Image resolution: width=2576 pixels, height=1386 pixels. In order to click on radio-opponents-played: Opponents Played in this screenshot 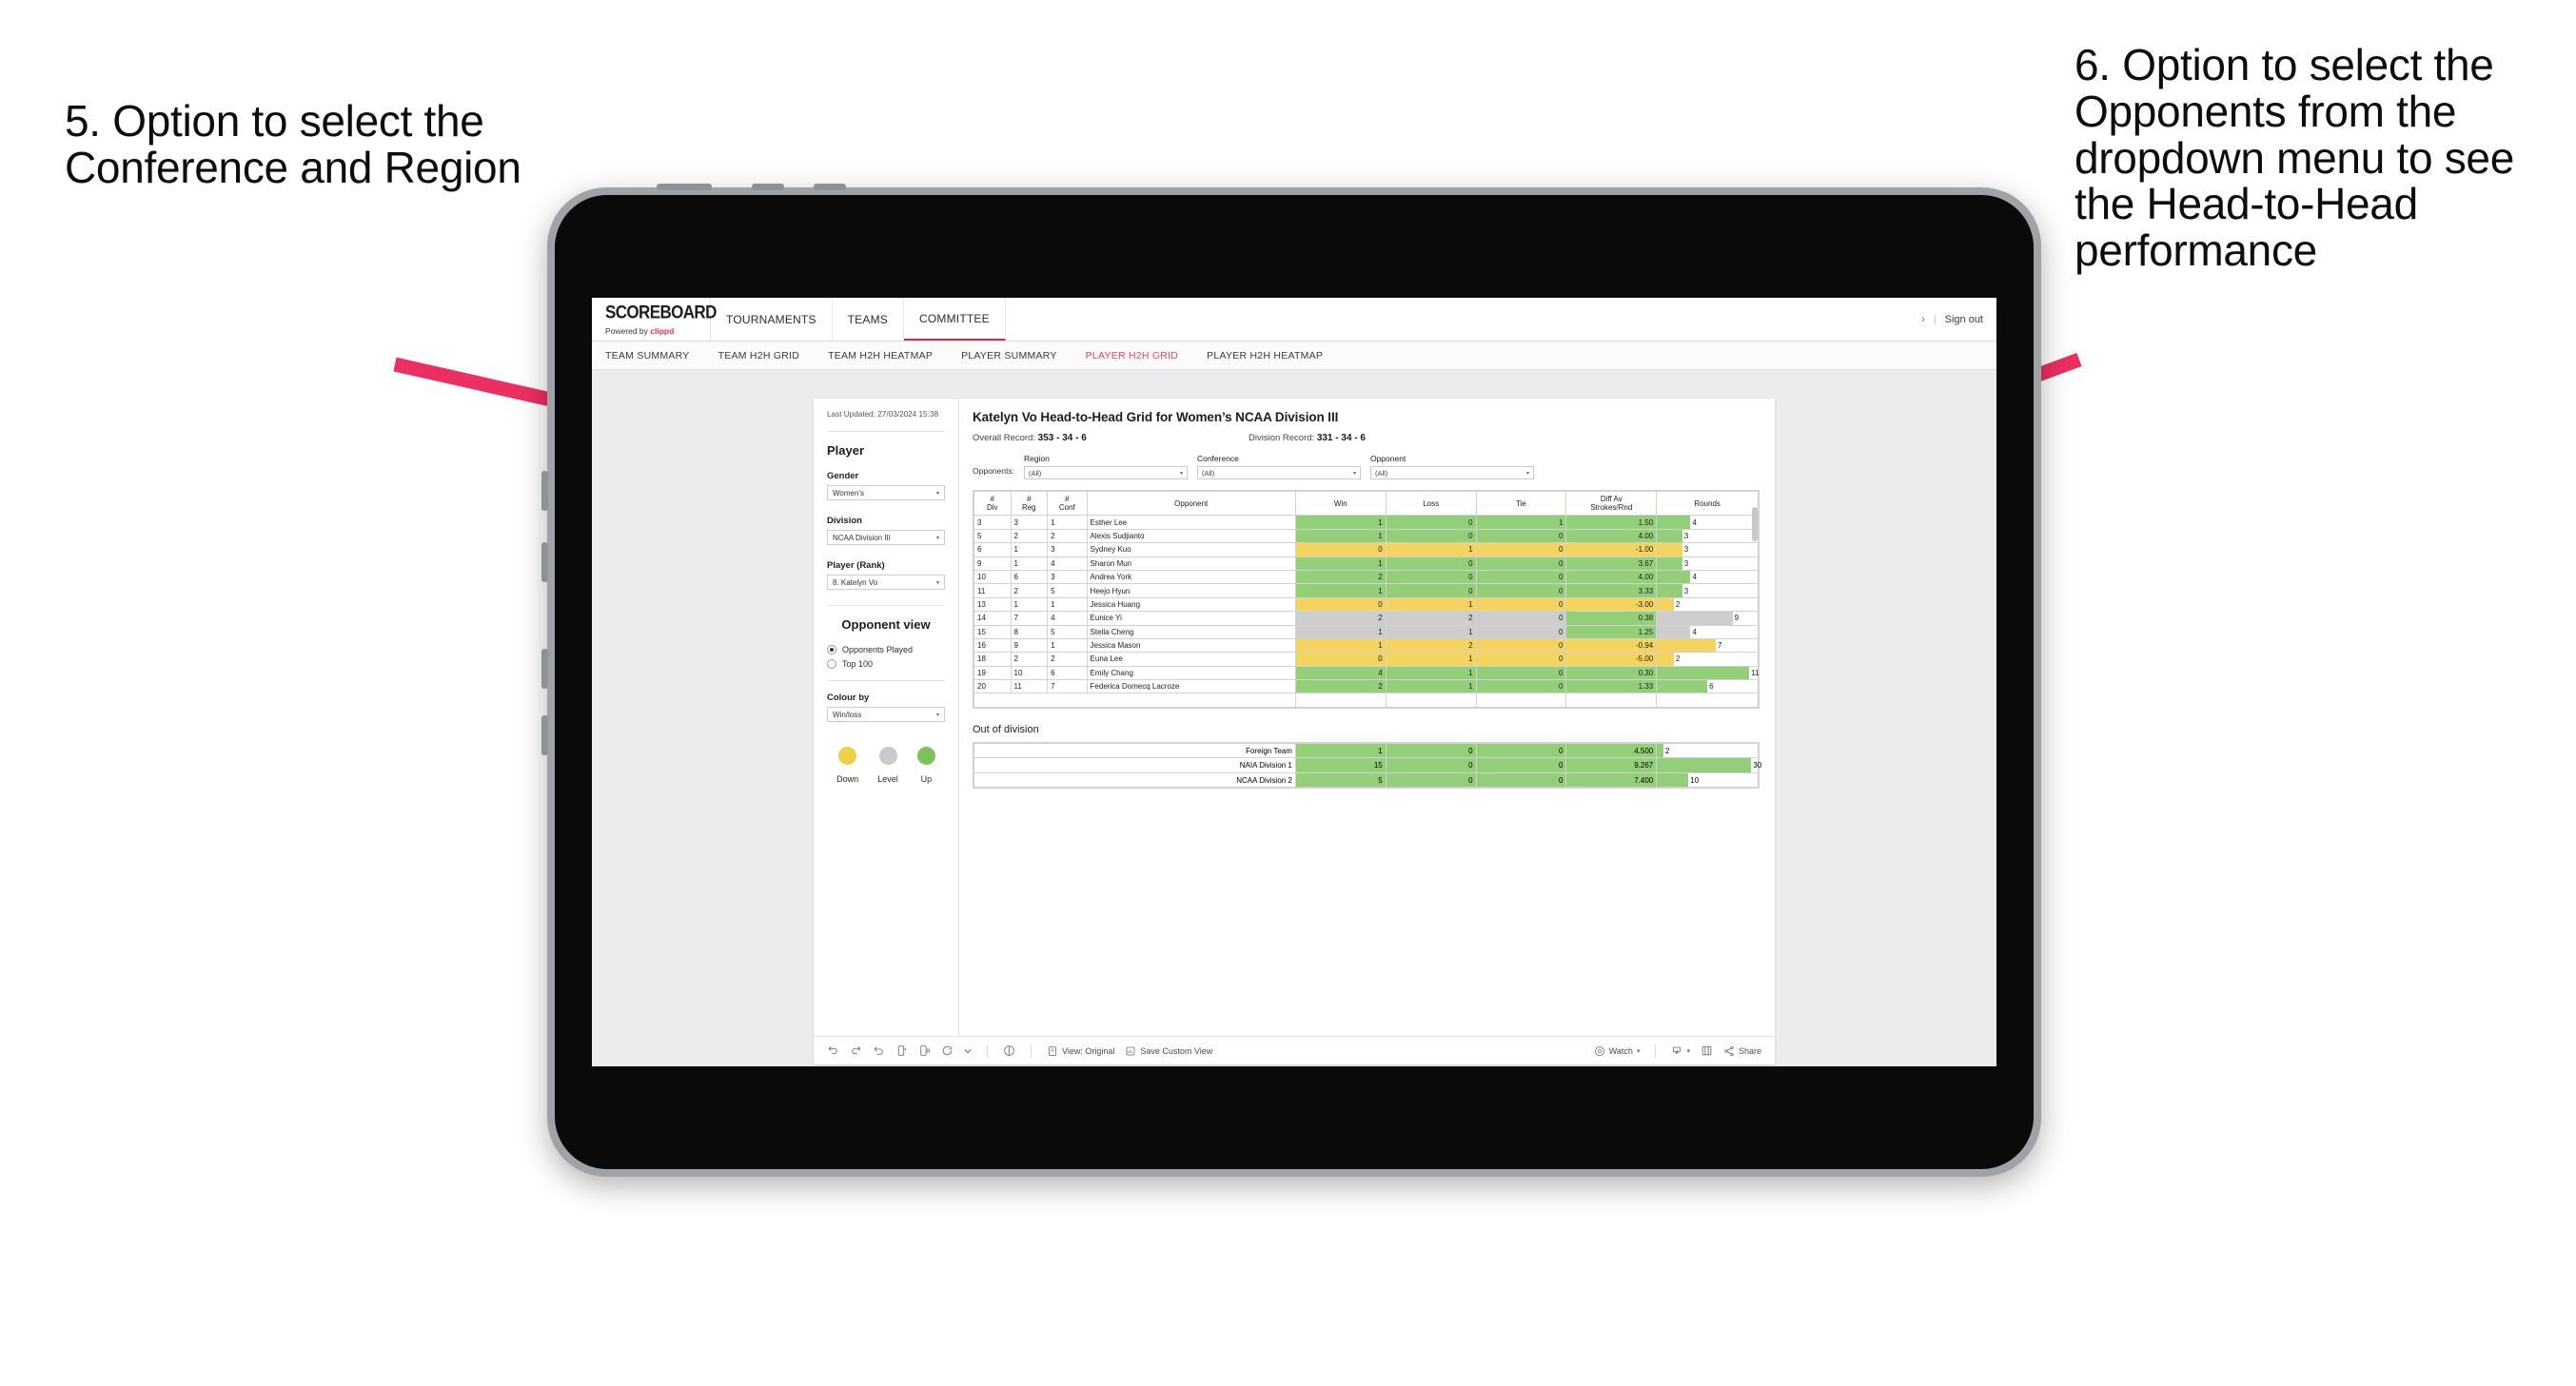, I will do `click(886, 650)`.